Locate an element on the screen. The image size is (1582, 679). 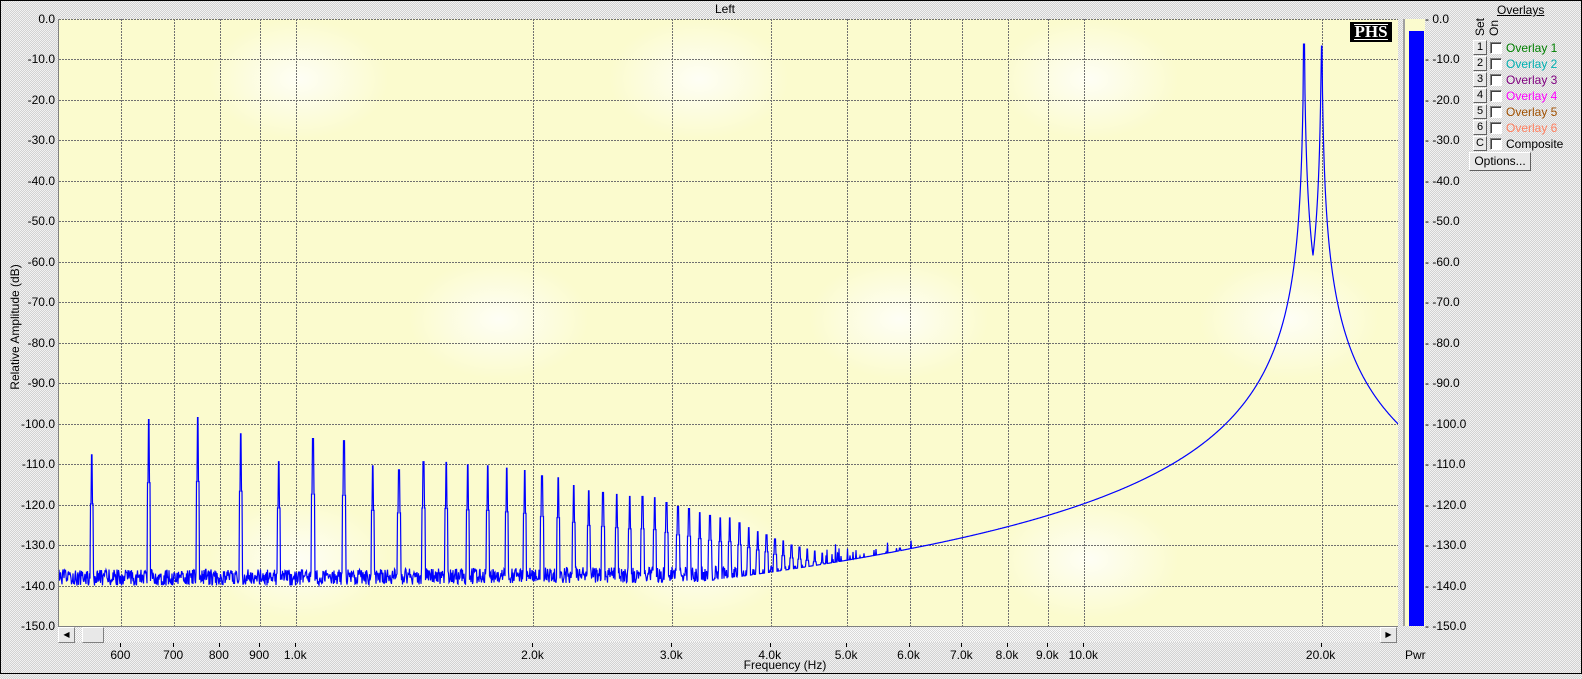
on-column-header: On is located at coordinates (1494, 27).